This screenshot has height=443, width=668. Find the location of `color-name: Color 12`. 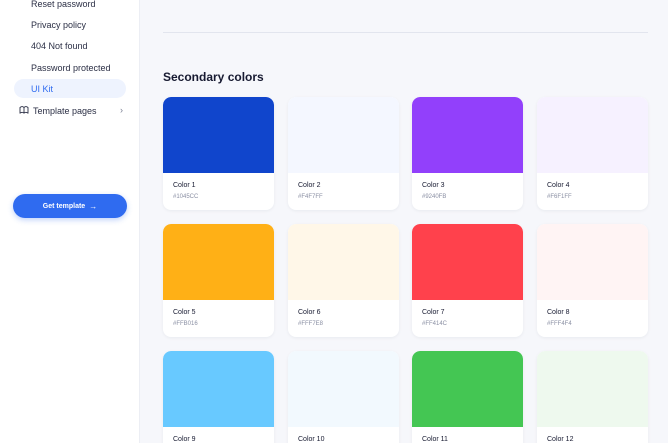

color-name: Color 12 is located at coordinates (560, 439).